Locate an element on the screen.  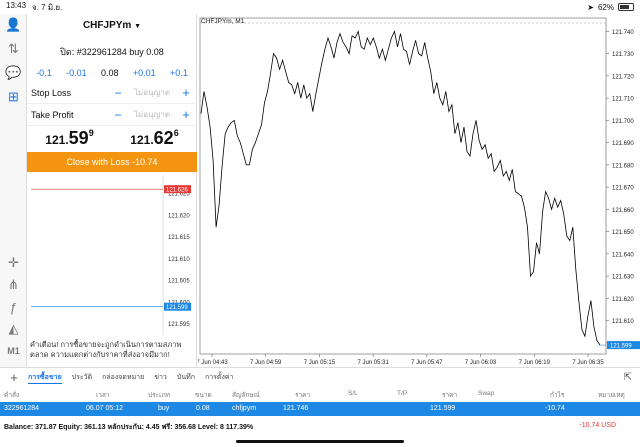
battery-percent: 62% is located at coordinates (605, 7).